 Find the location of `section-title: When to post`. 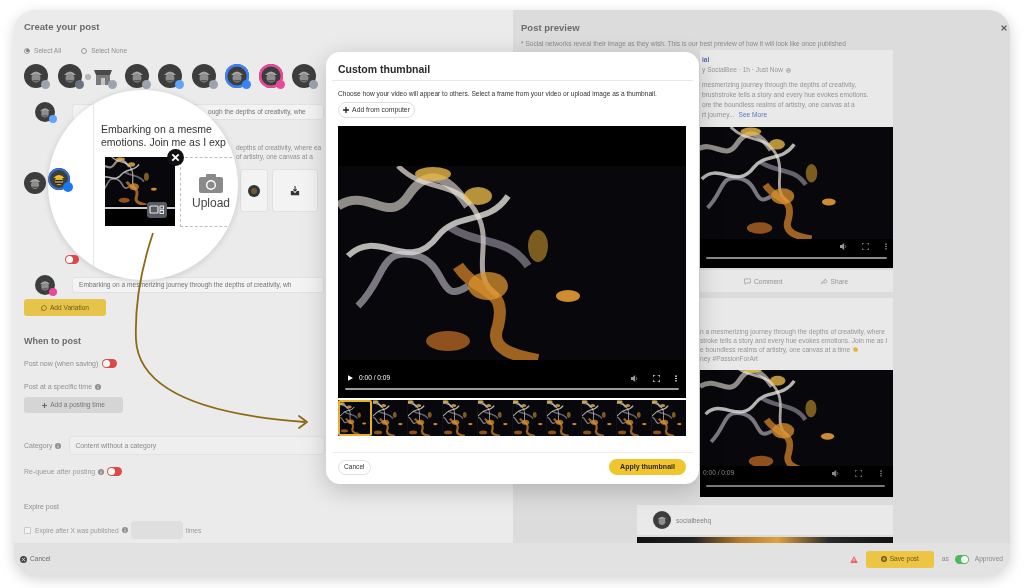

section-title: When to post is located at coordinates (52, 341).